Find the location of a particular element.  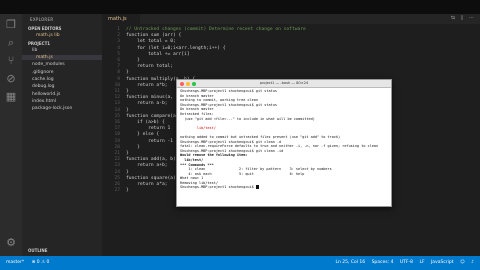

source-control-icon: ⑂ is located at coordinates (11, 61).